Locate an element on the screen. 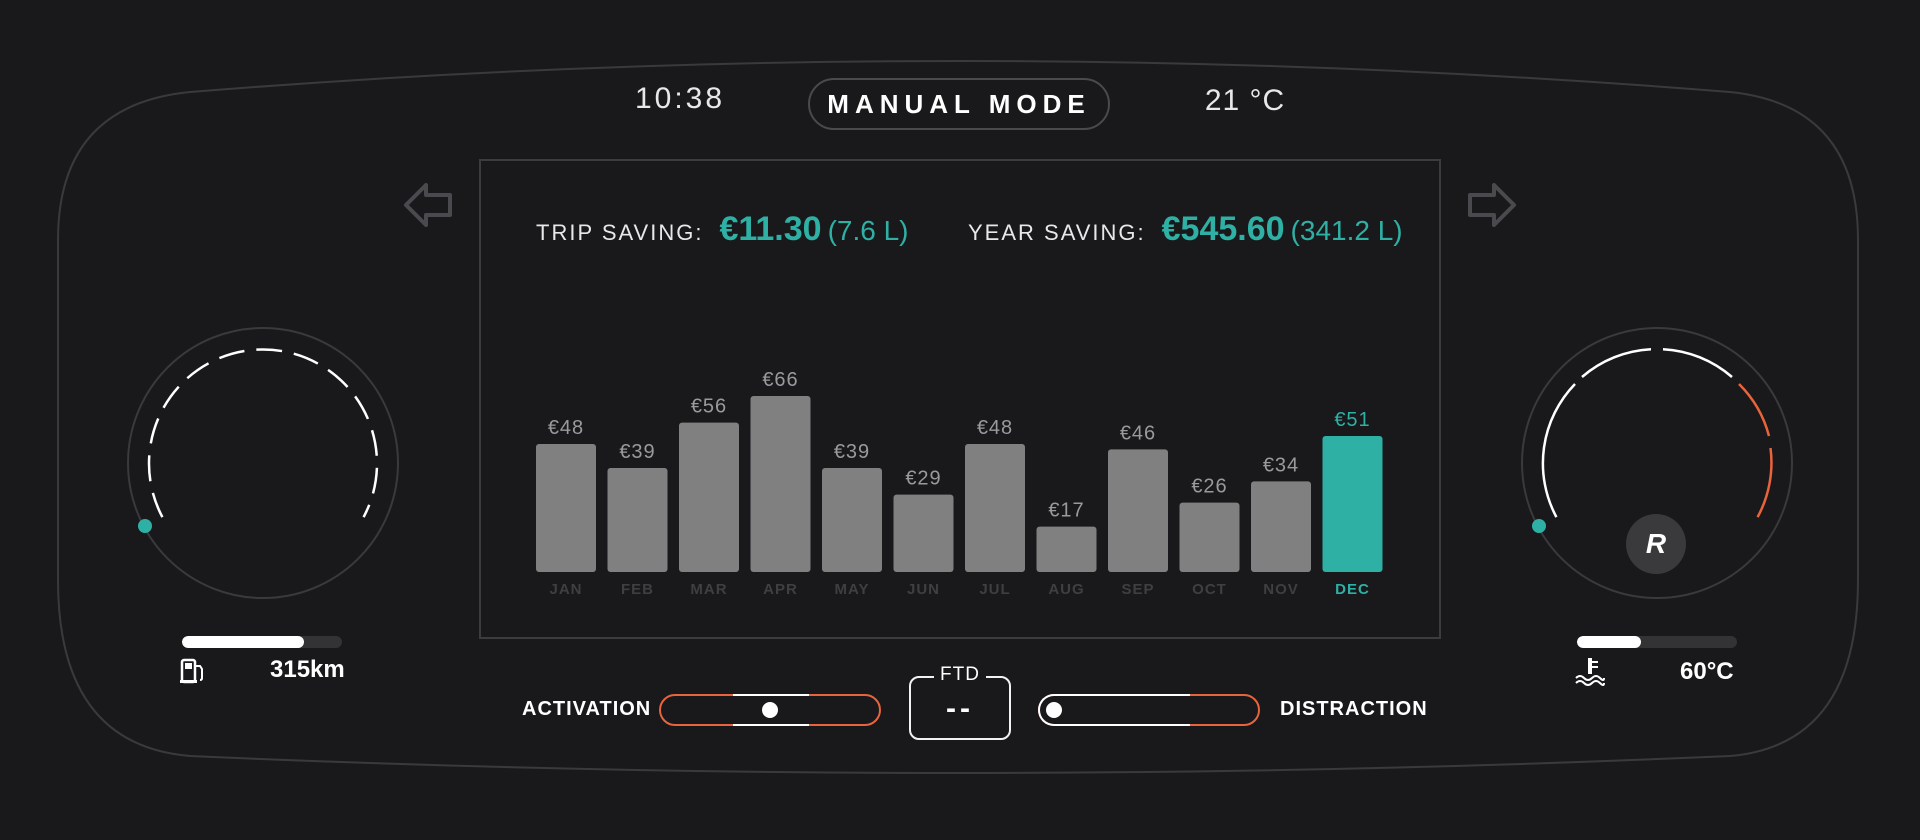  distraction-slider is located at coordinates (1149, 710).